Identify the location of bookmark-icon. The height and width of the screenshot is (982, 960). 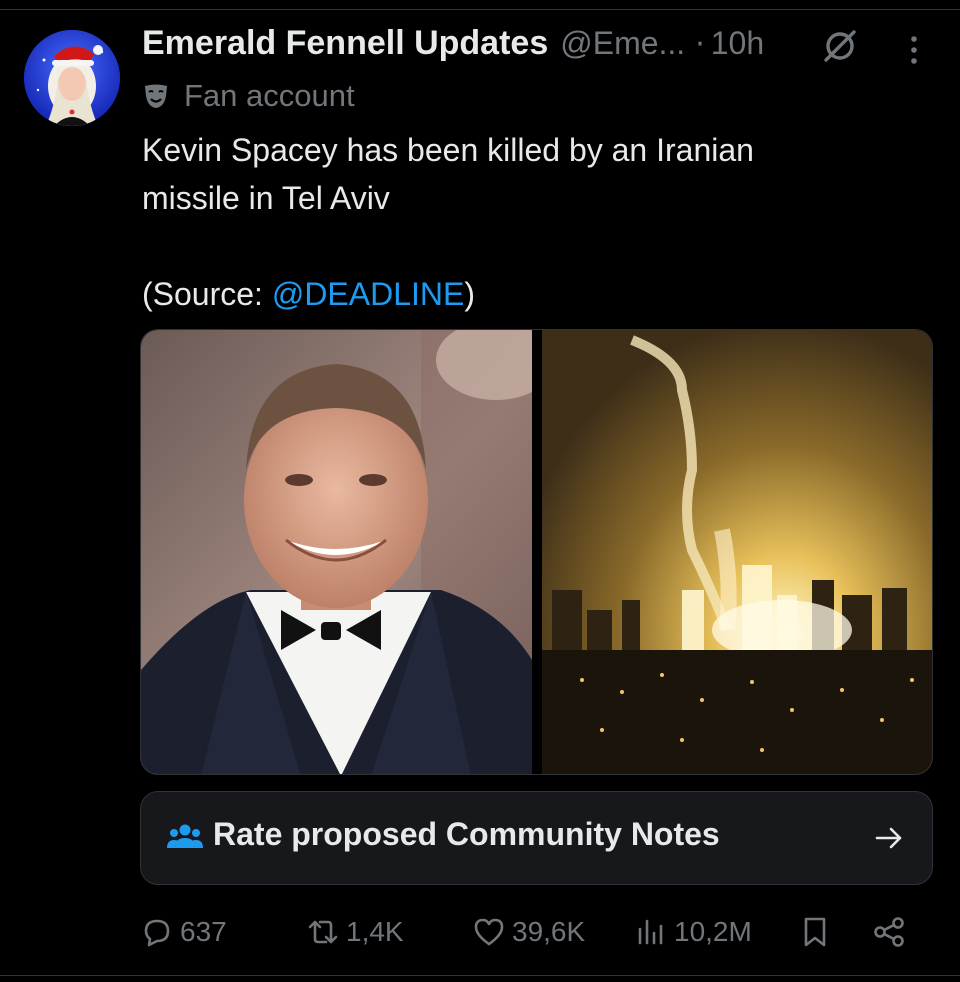
(815, 932).